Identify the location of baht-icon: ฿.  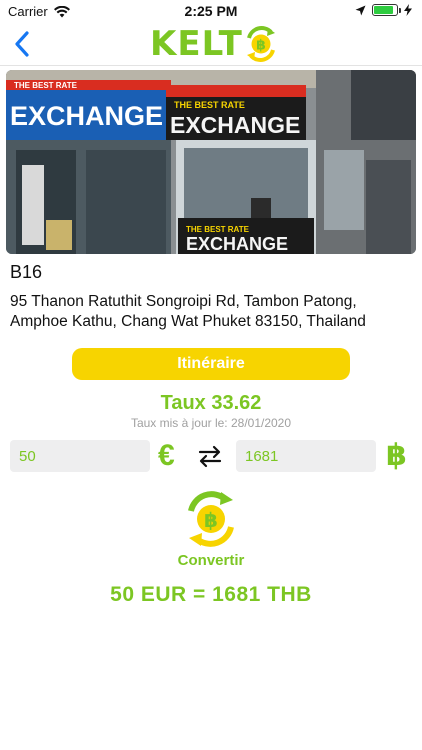
(396, 455).